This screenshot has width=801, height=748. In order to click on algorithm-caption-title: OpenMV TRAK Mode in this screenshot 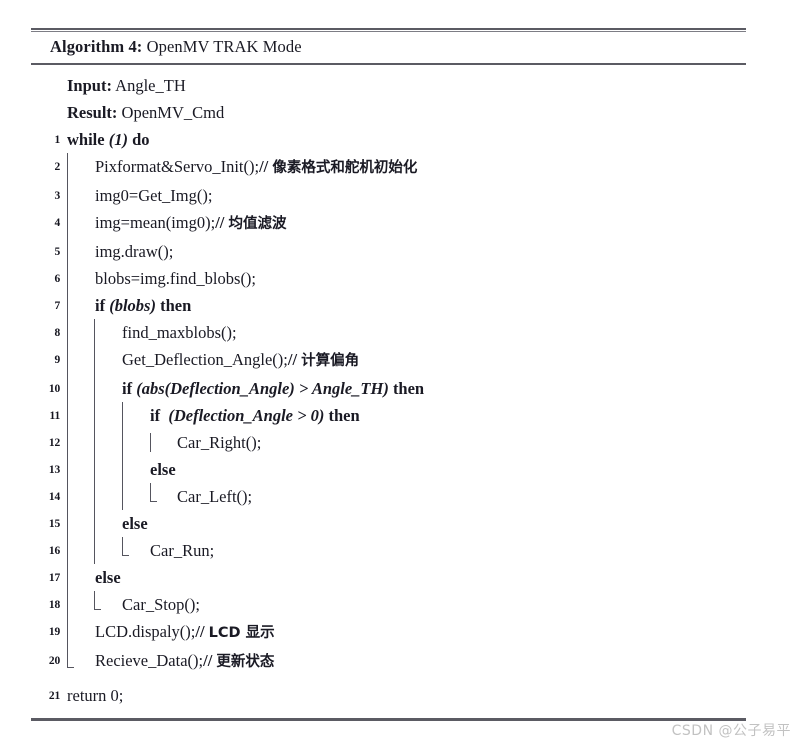, I will do `click(224, 46)`.